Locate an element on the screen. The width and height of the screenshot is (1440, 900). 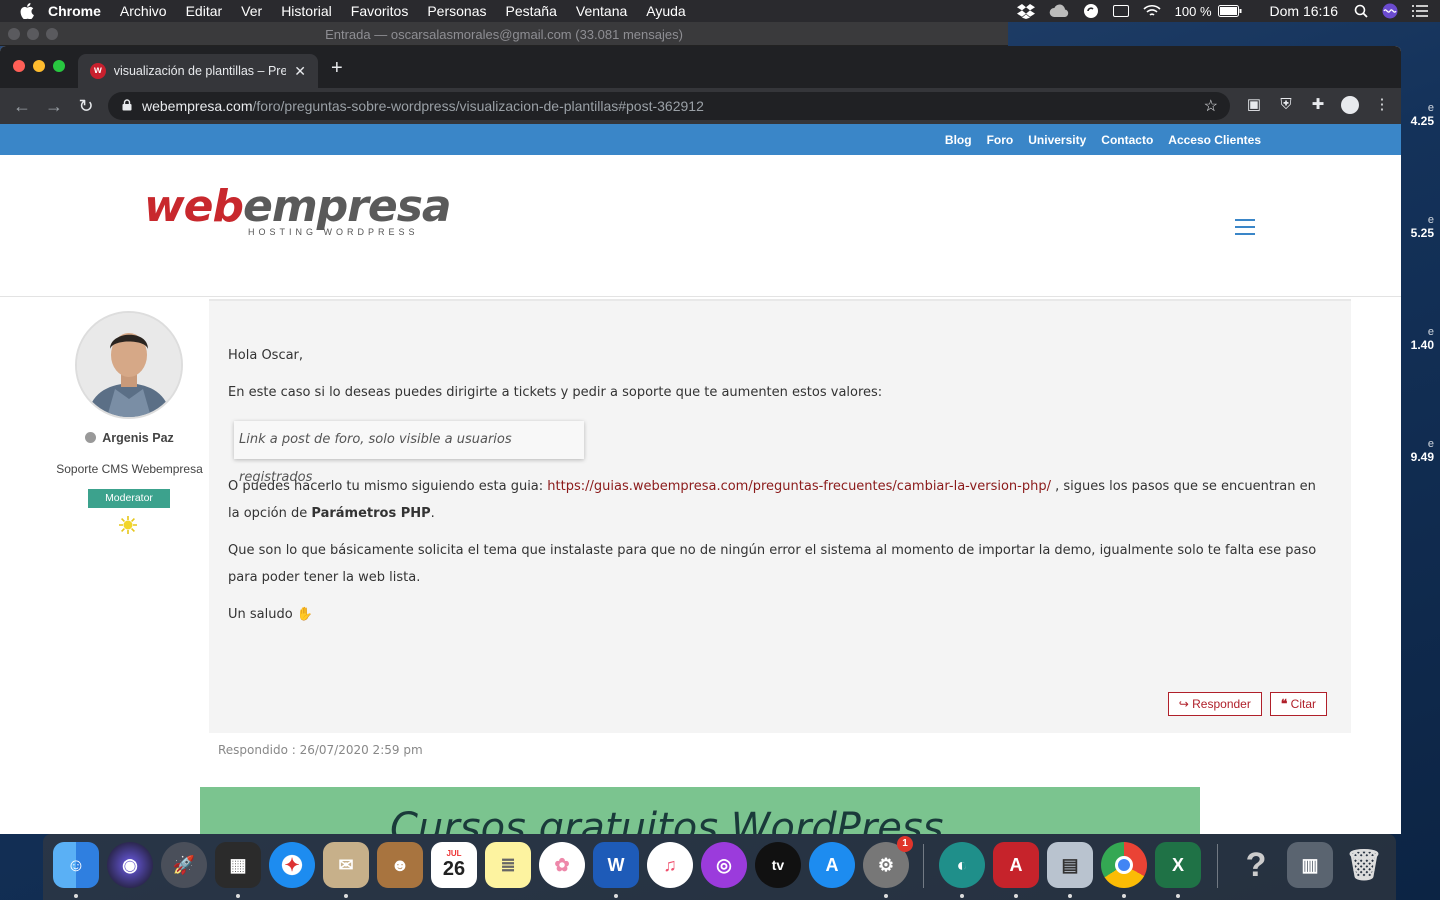
clock: Dom 16:16 is located at coordinates (1304, 11).